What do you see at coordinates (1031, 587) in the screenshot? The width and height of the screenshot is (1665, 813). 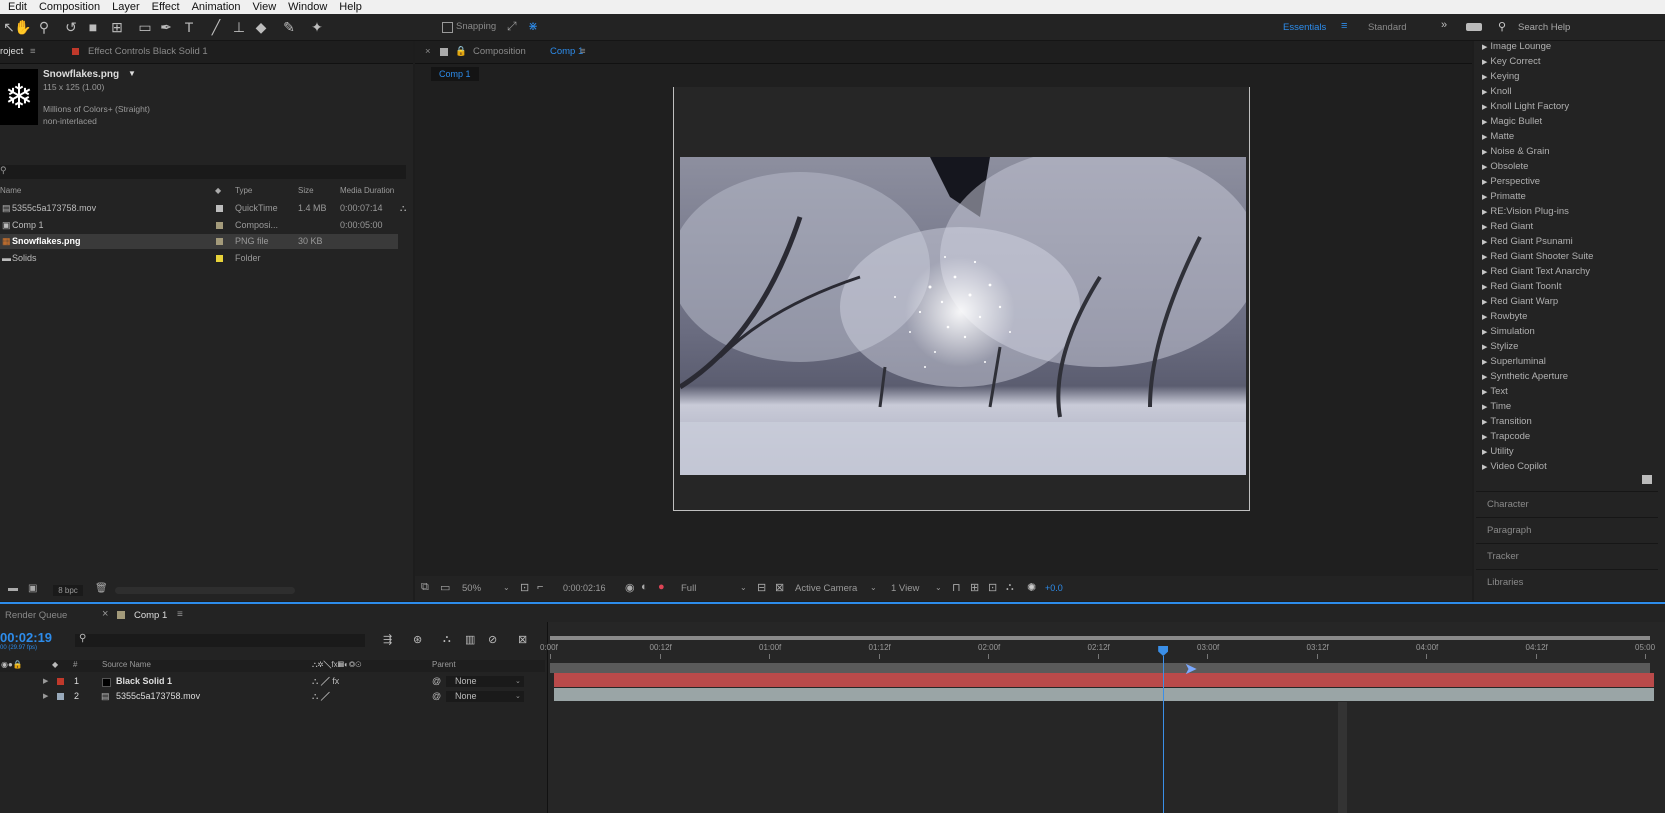 I see `exposure-icon: ✺` at bounding box center [1031, 587].